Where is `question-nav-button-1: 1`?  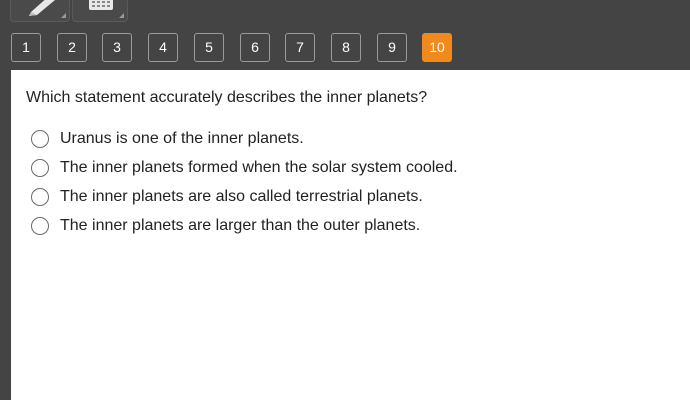
question-nav-button-1: 1 is located at coordinates (26, 47).